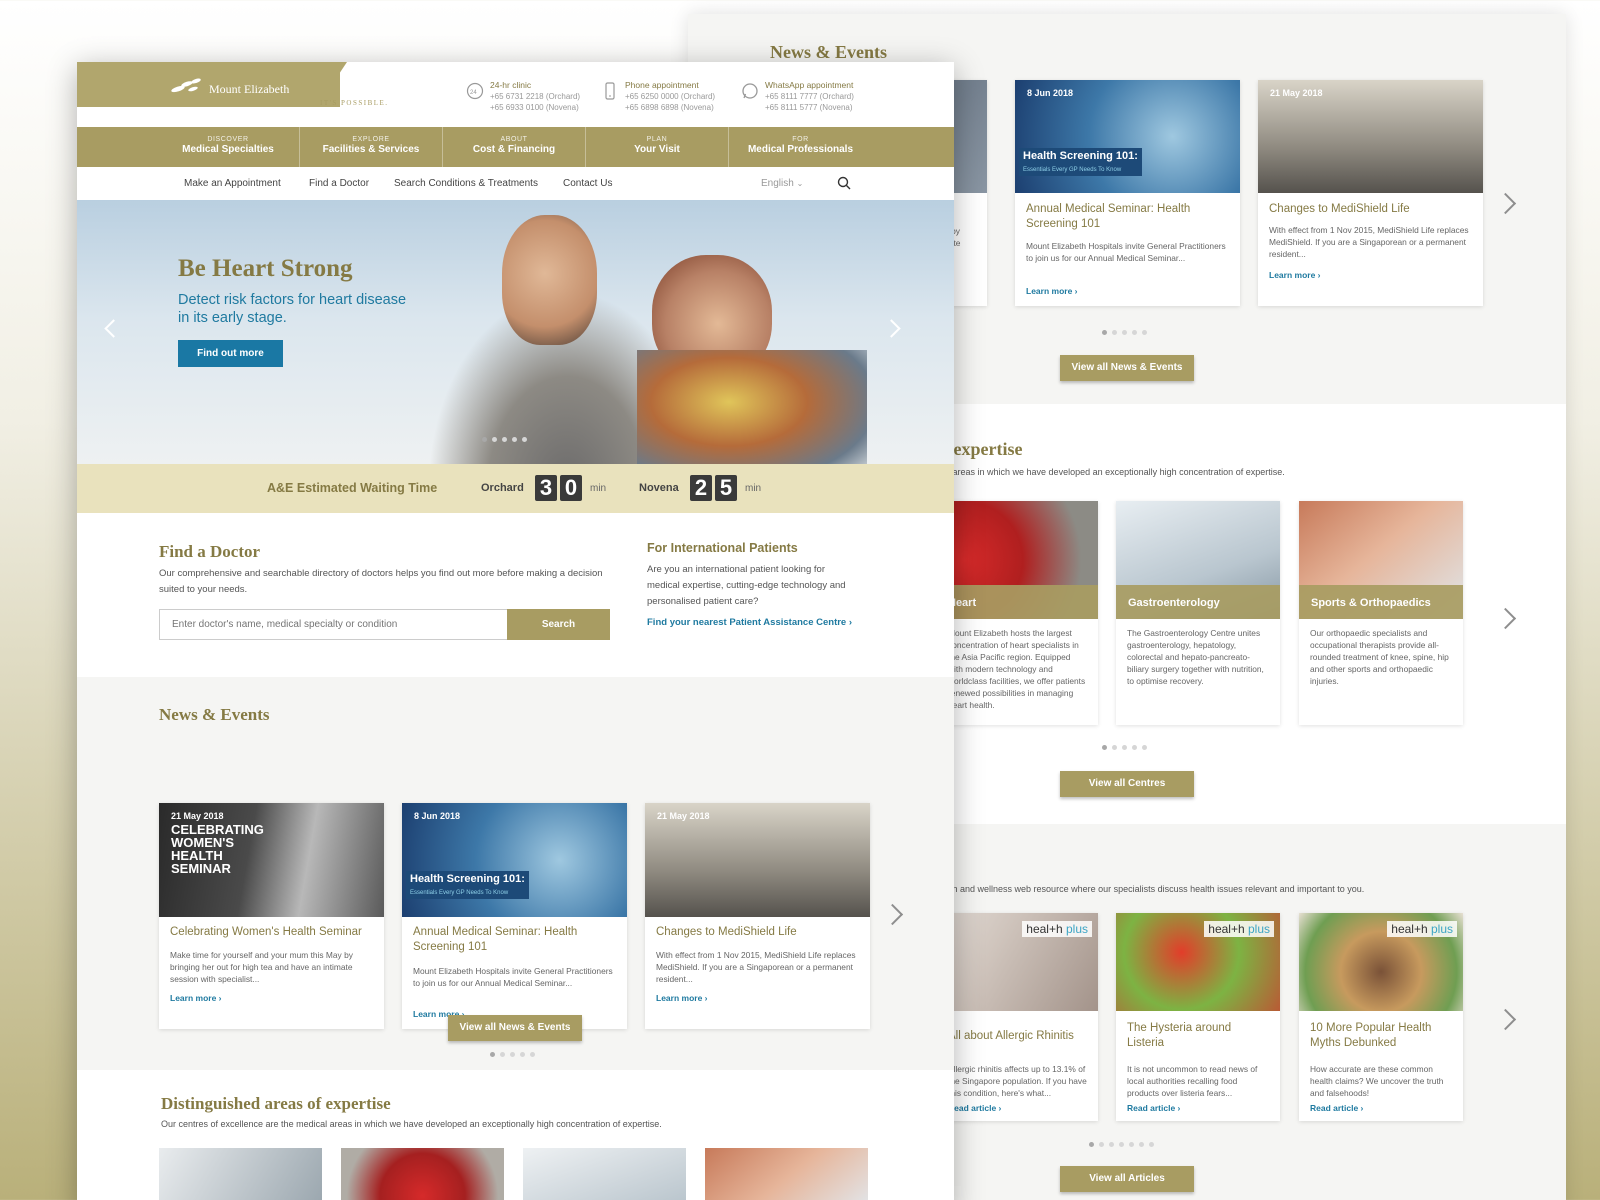 The height and width of the screenshot is (1200, 1600). Describe the element at coordinates (598, 488) in the screenshot. I see `orchard-unit: min` at that location.